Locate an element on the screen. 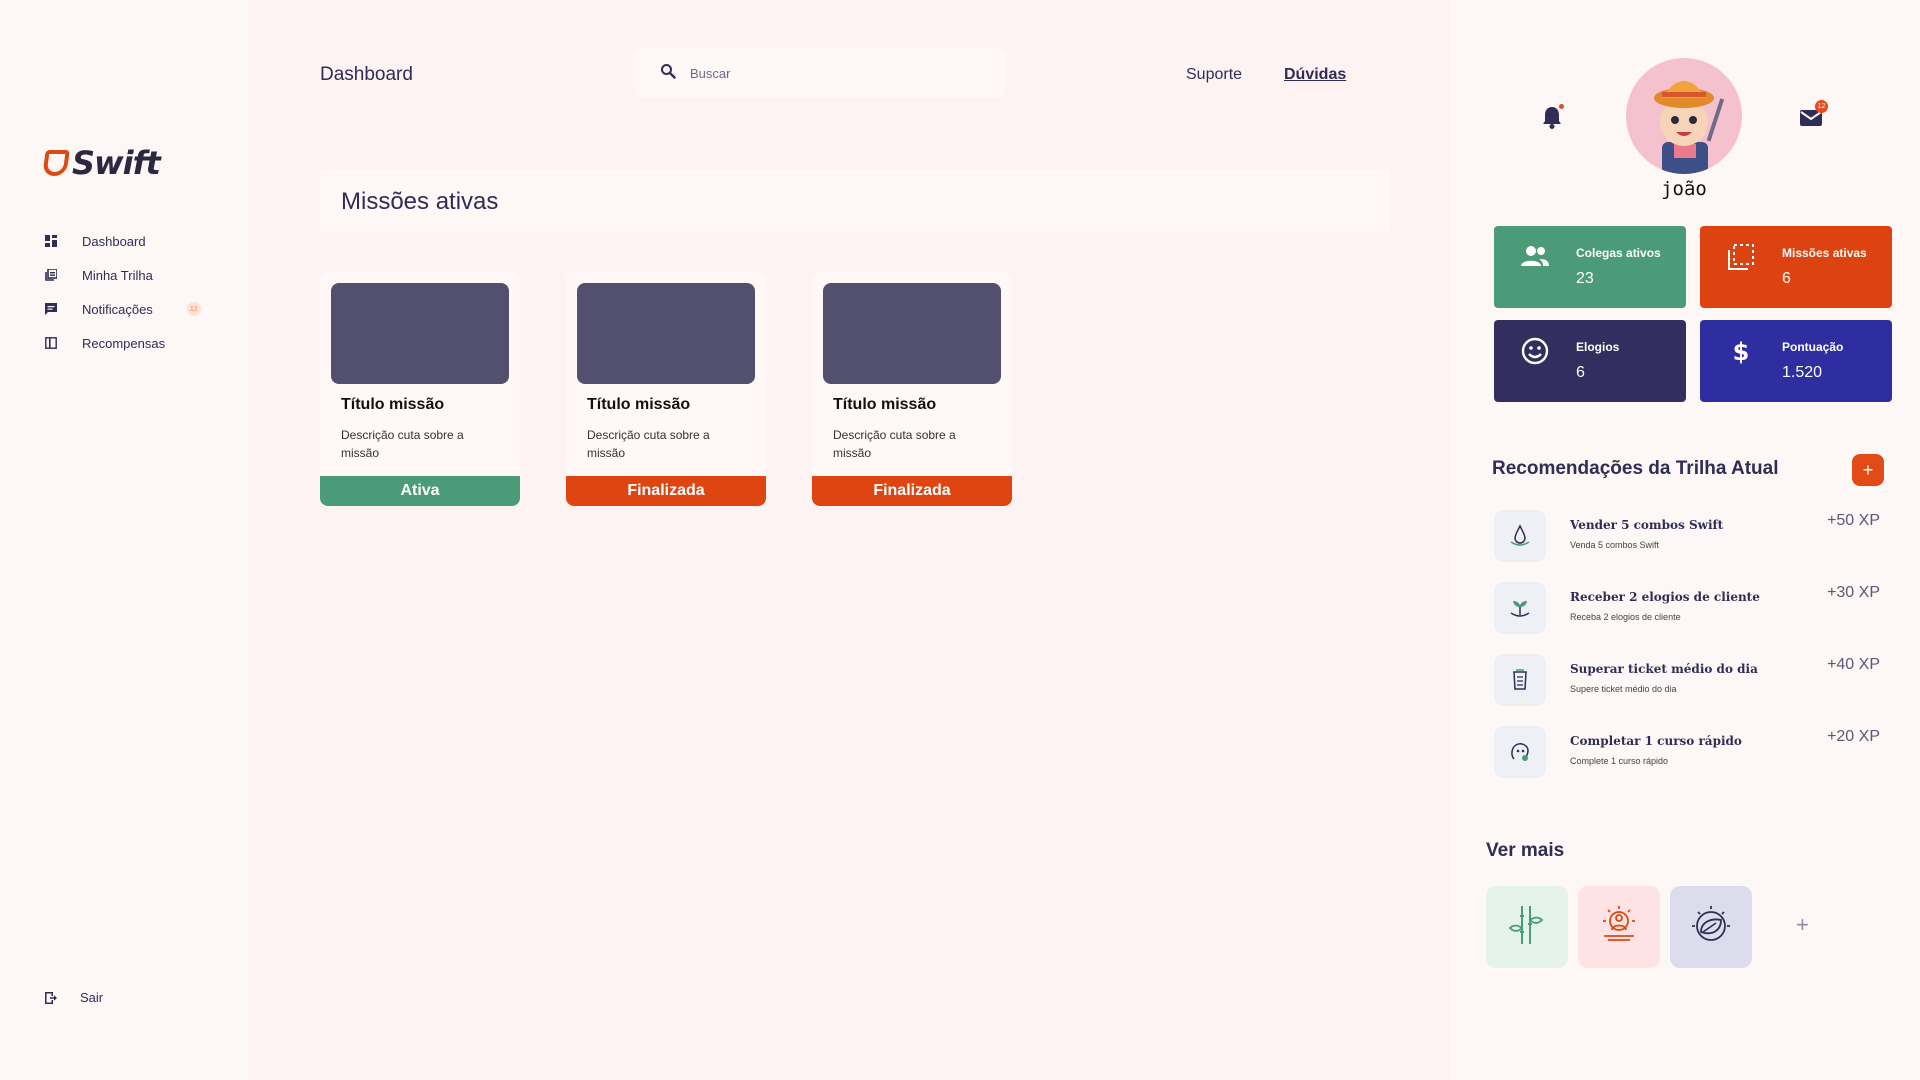 This screenshot has width=1920, height=1080. drop-icon is located at coordinates (1520, 536).